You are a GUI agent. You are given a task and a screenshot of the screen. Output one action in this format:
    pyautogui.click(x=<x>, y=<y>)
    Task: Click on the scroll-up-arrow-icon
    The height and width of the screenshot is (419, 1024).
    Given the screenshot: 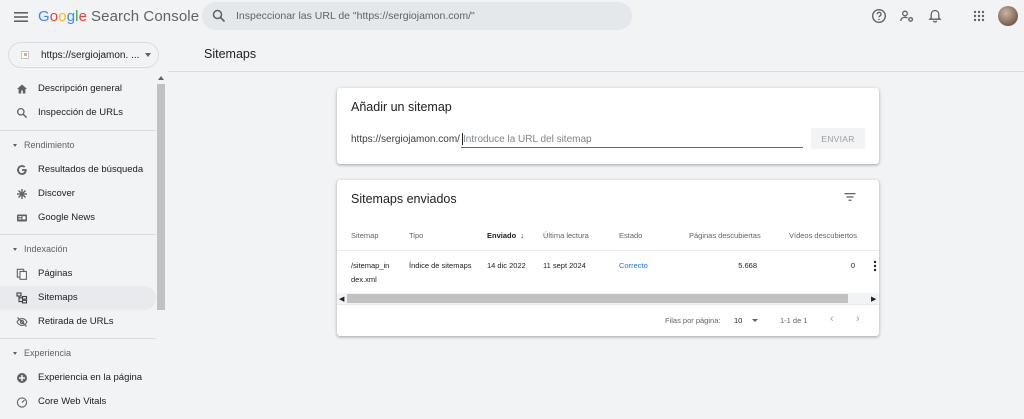 What is the action you would take?
    pyautogui.click(x=161, y=78)
    